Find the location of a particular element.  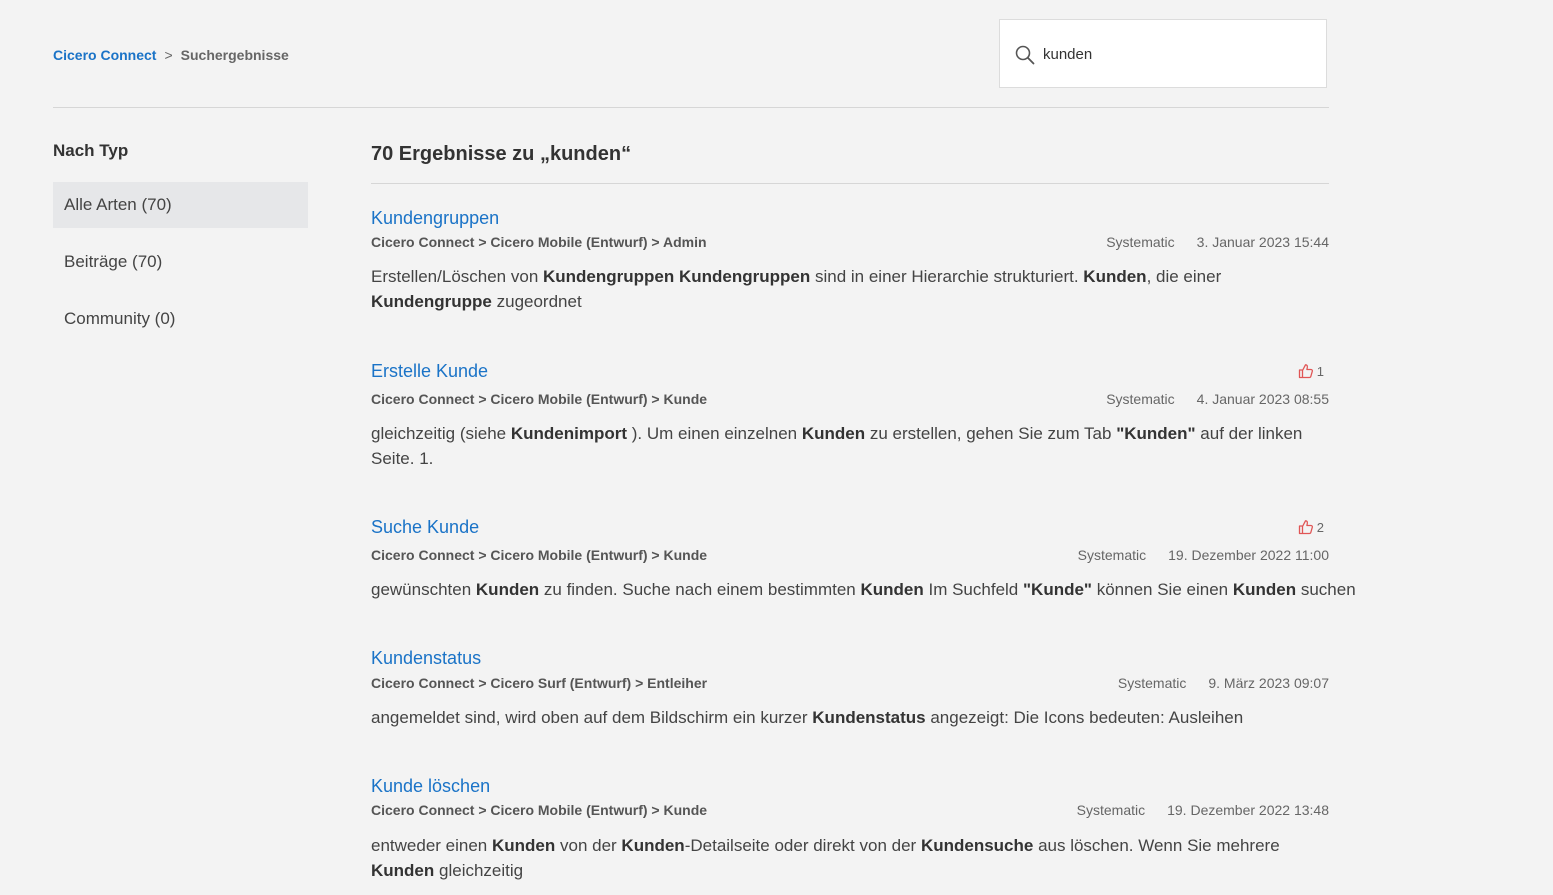

breadcrumb: Cicero Connect > Suchergebnisse is located at coordinates (171, 55).